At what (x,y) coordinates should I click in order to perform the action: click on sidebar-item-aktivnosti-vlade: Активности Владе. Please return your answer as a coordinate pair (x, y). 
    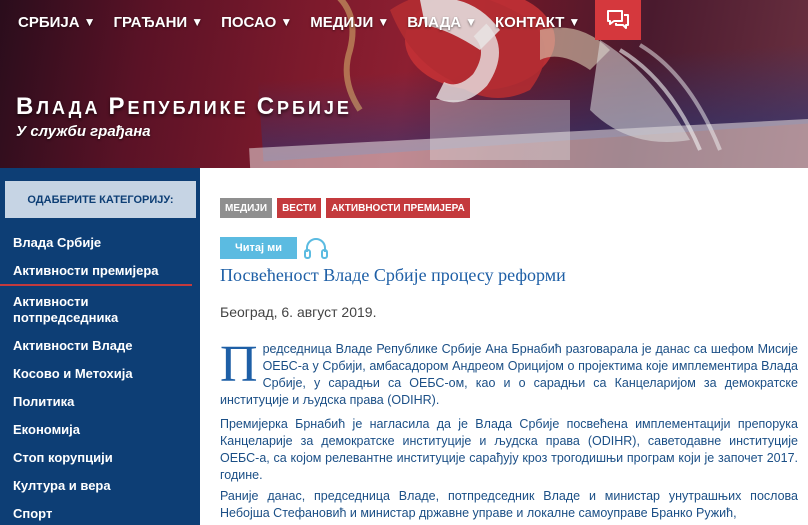
    Looking at the image, I should click on (72, 346).